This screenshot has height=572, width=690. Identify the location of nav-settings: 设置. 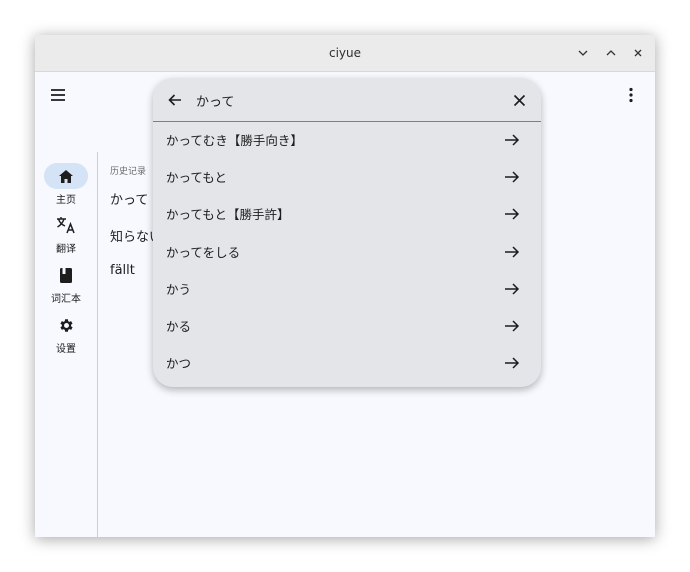
(66, 335).